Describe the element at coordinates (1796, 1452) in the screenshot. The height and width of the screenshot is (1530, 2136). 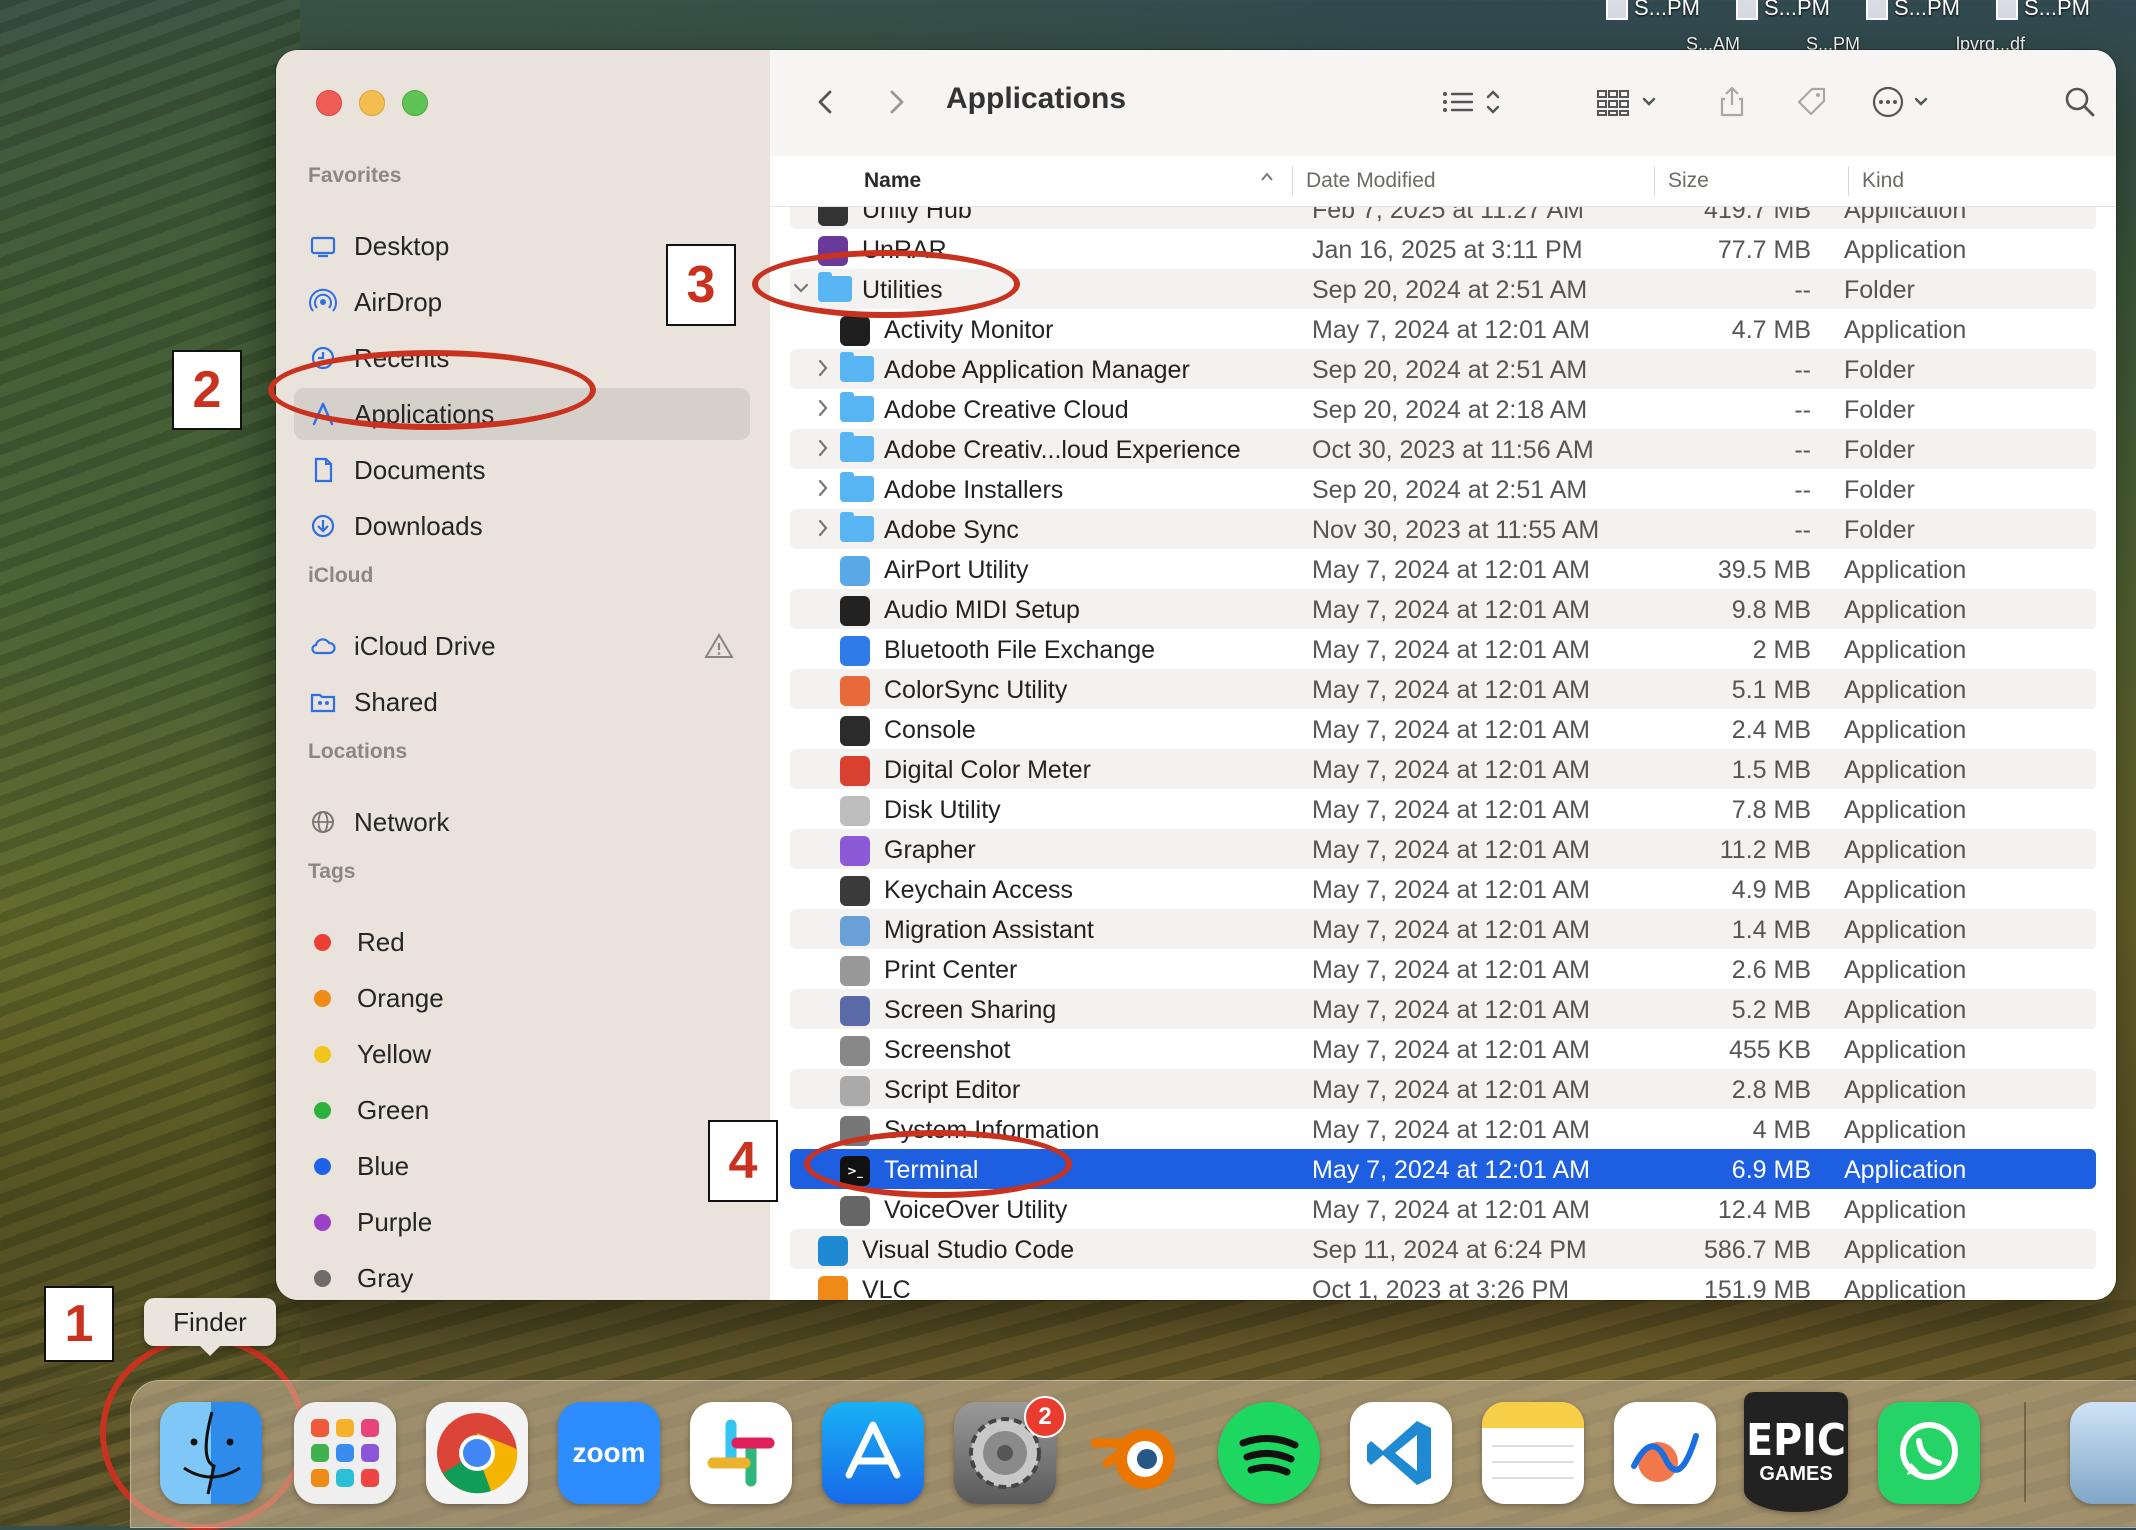
I see `dock-app-epic-games: EPIC GAMES` at that location.